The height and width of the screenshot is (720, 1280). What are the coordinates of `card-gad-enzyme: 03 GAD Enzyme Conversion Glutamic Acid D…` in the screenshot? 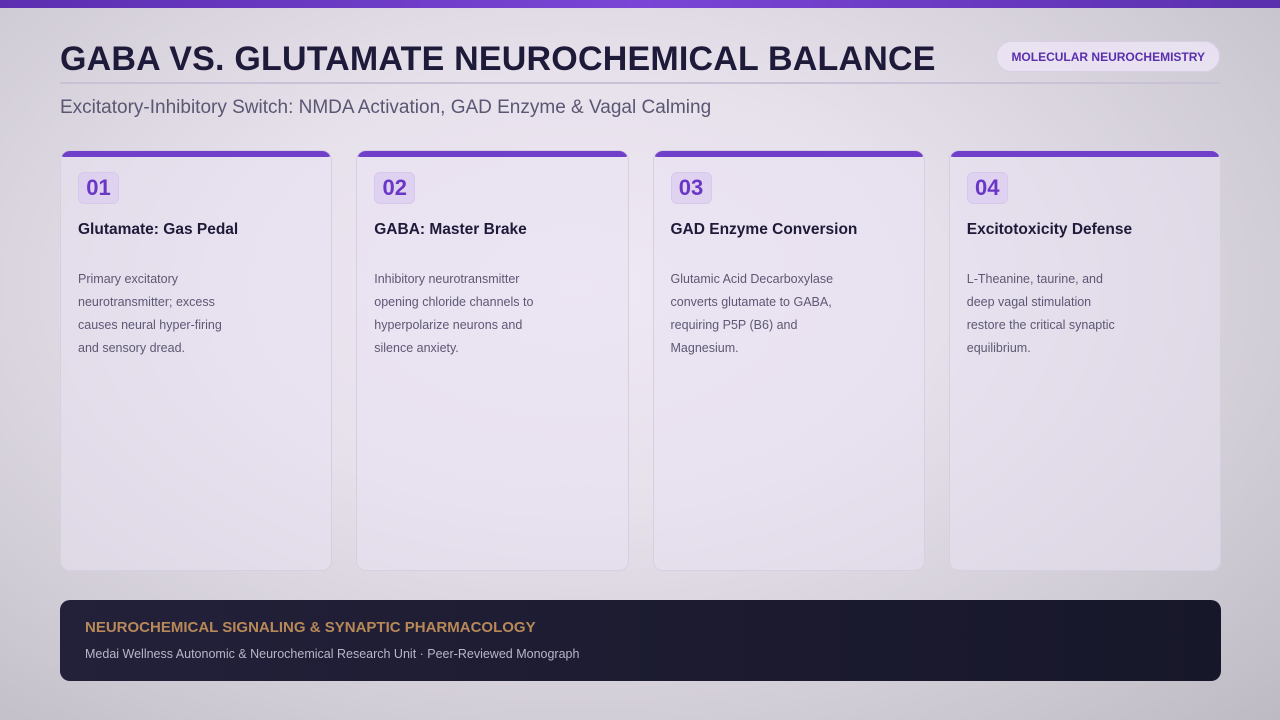 It's located at (788, 360).